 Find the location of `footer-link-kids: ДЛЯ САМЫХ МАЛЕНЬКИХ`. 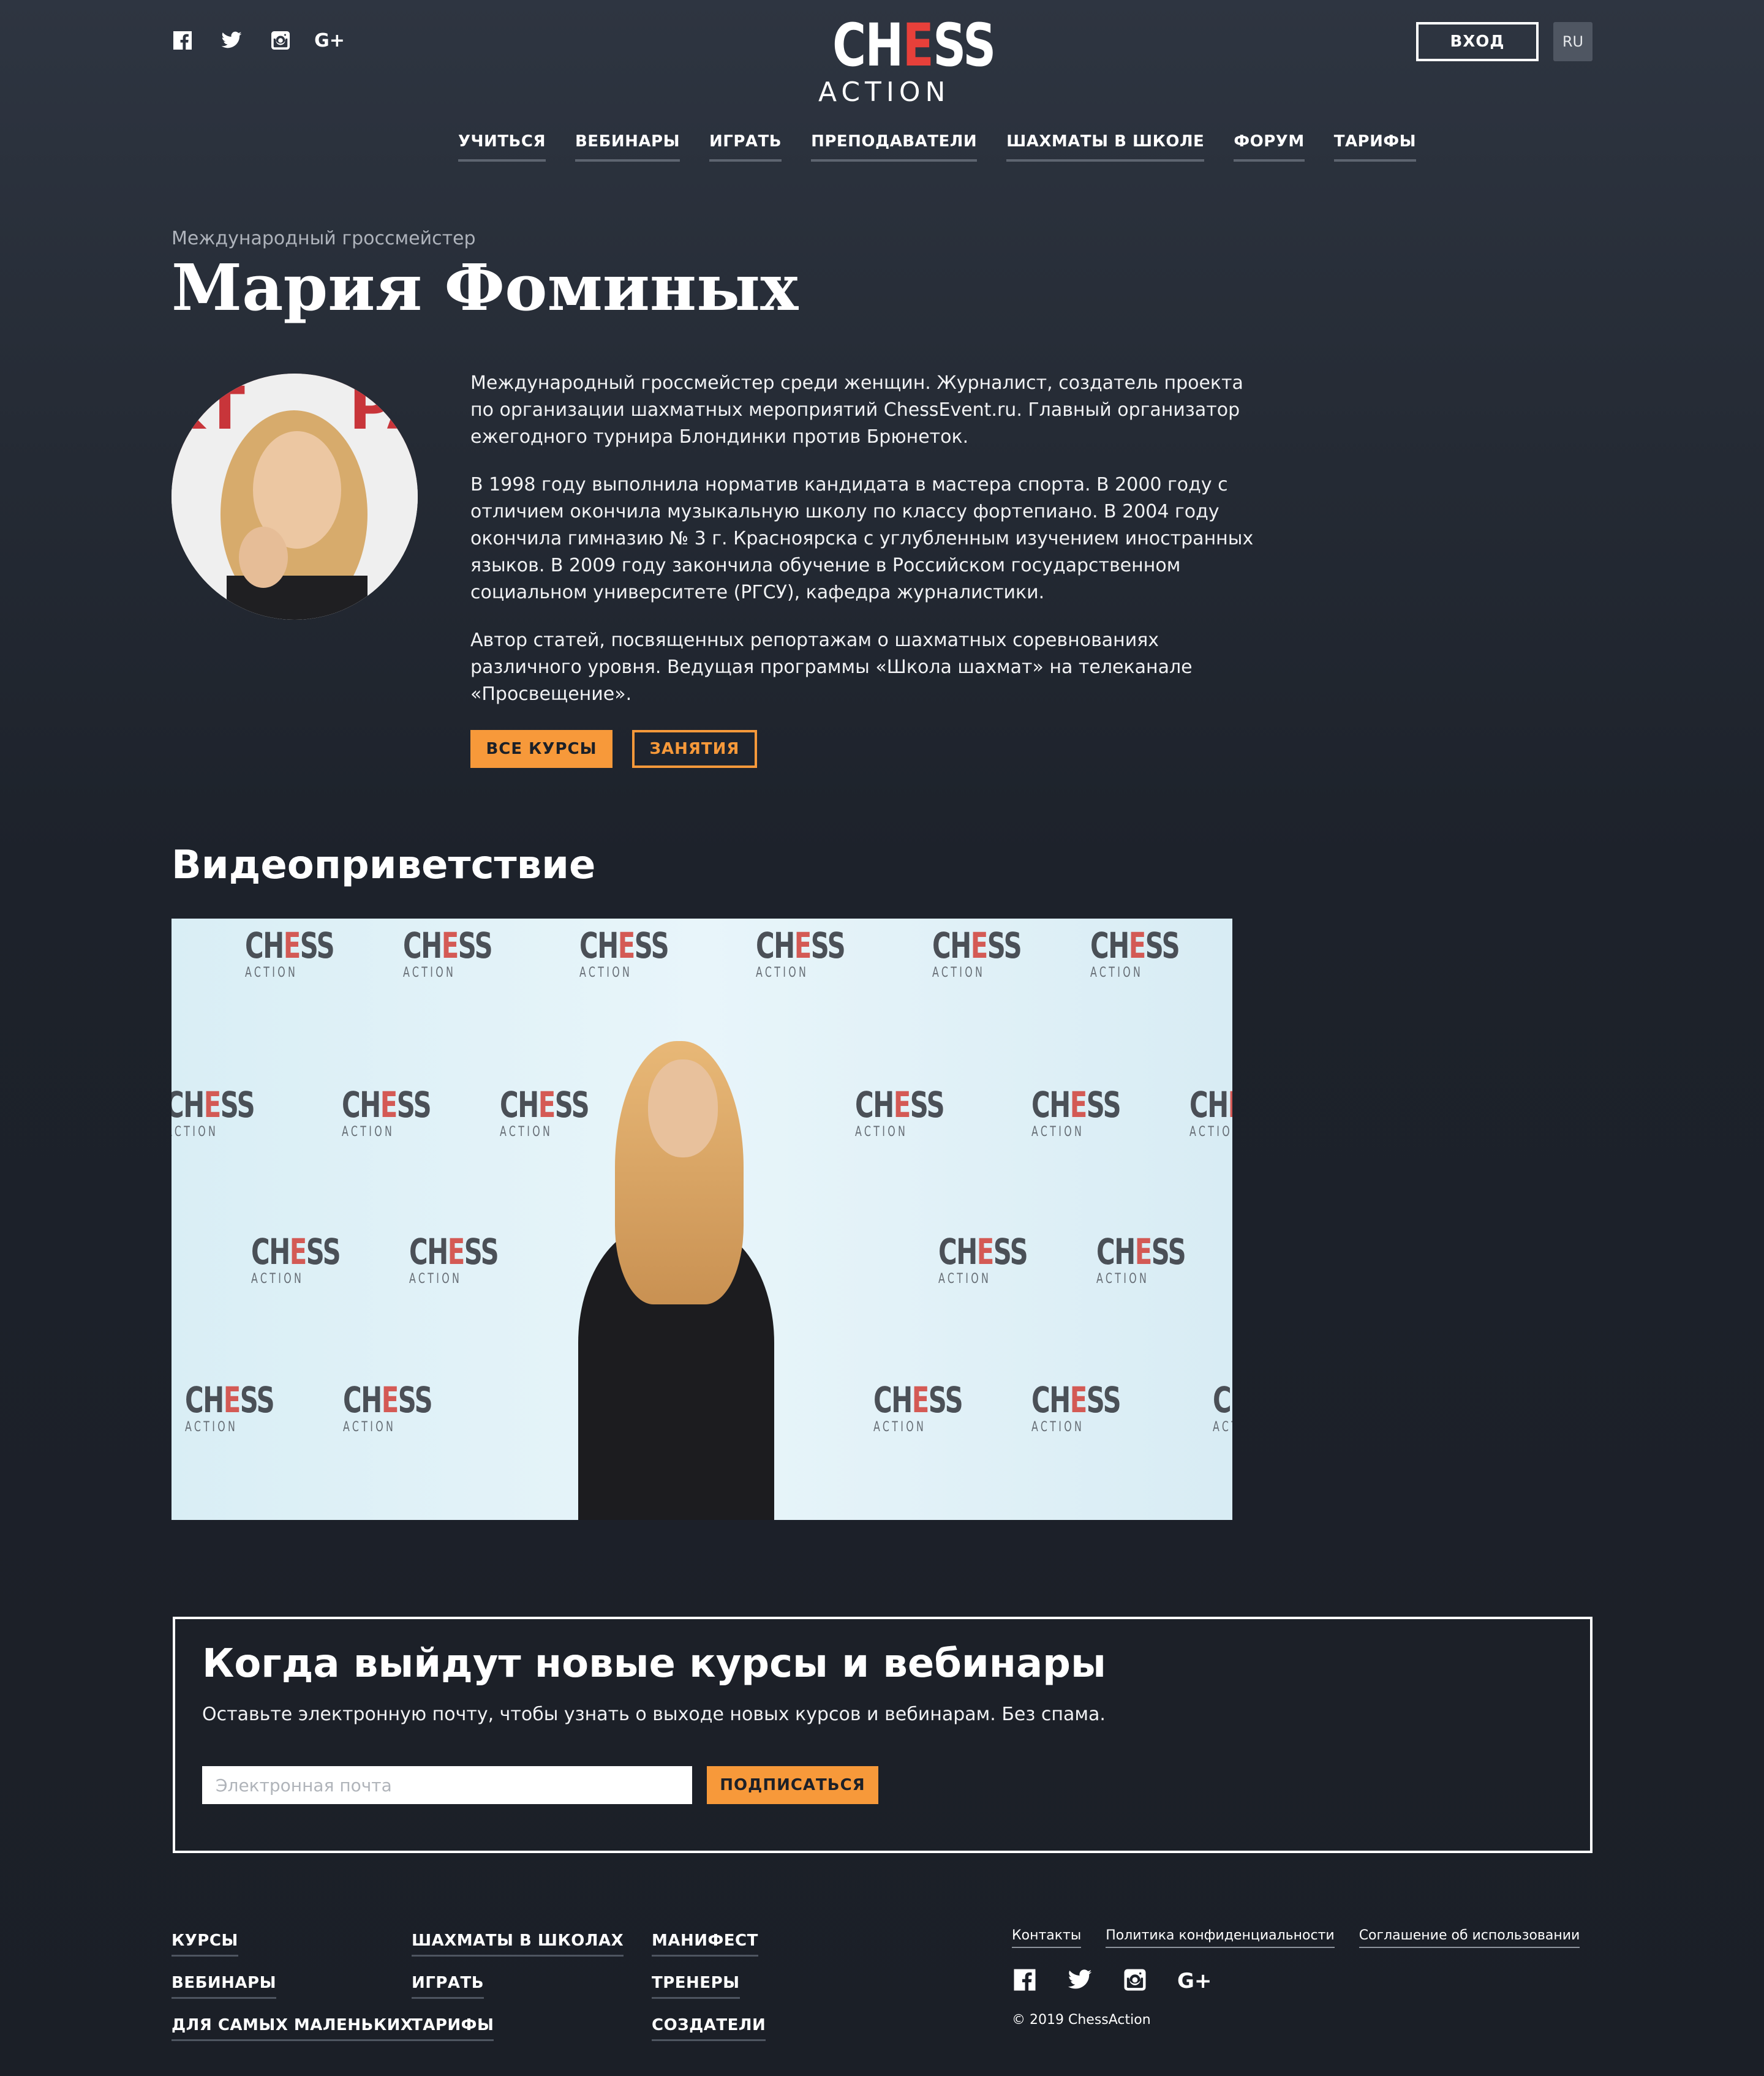

footer-link-kids: ДЛЯ САМЫХ МАЛЕНЬКИХ is located at coordinates (292, 2029).